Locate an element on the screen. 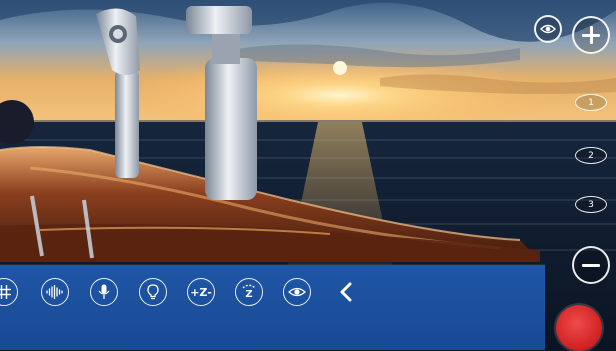  minus-icon is located at coordinates (591, 265).